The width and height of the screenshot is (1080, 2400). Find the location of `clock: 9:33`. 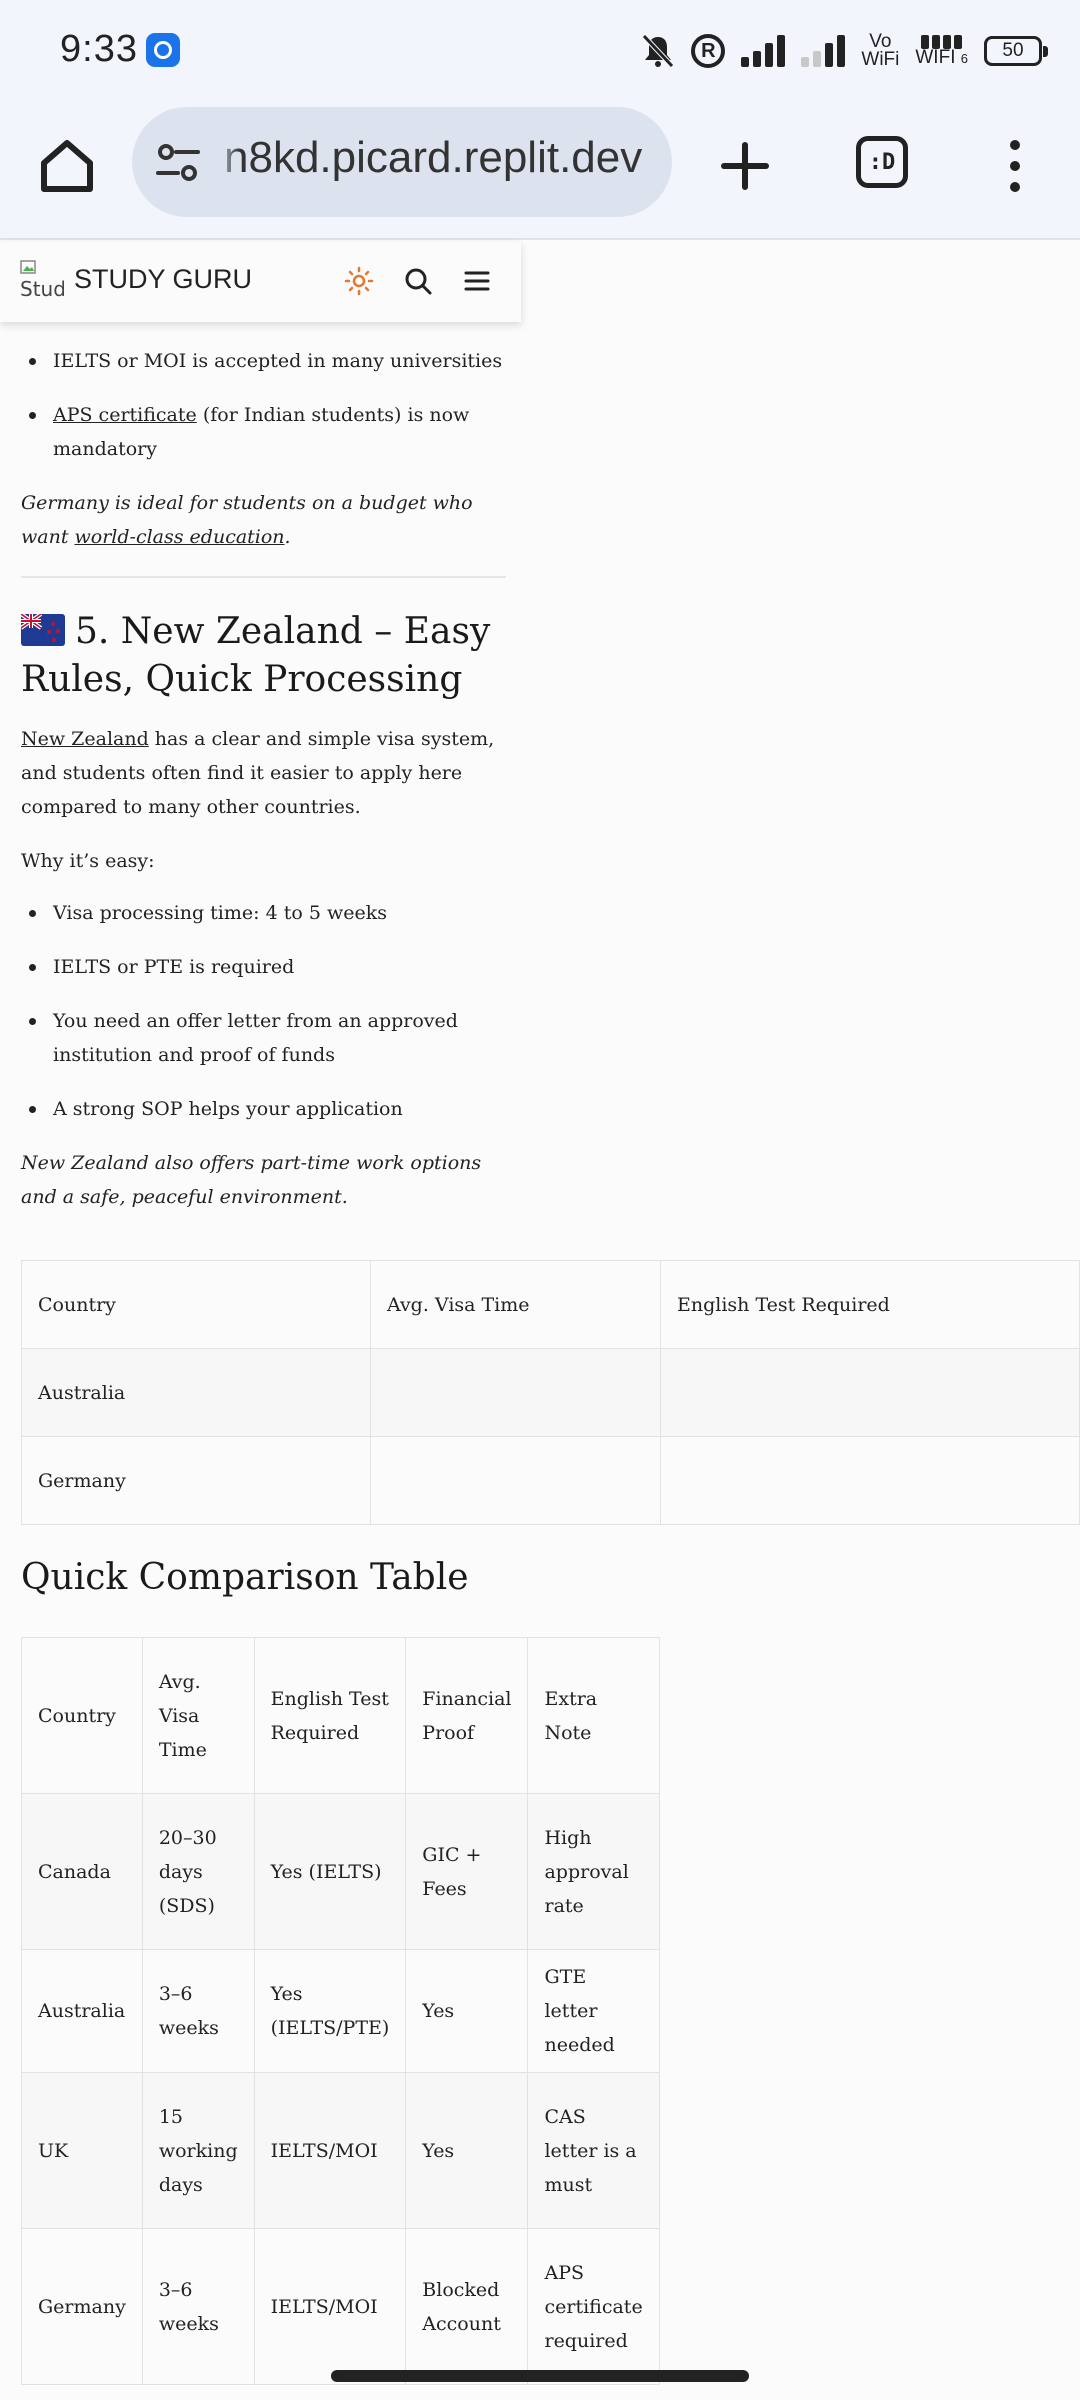

clock: 9:33 is located at coordinates (99, 49).